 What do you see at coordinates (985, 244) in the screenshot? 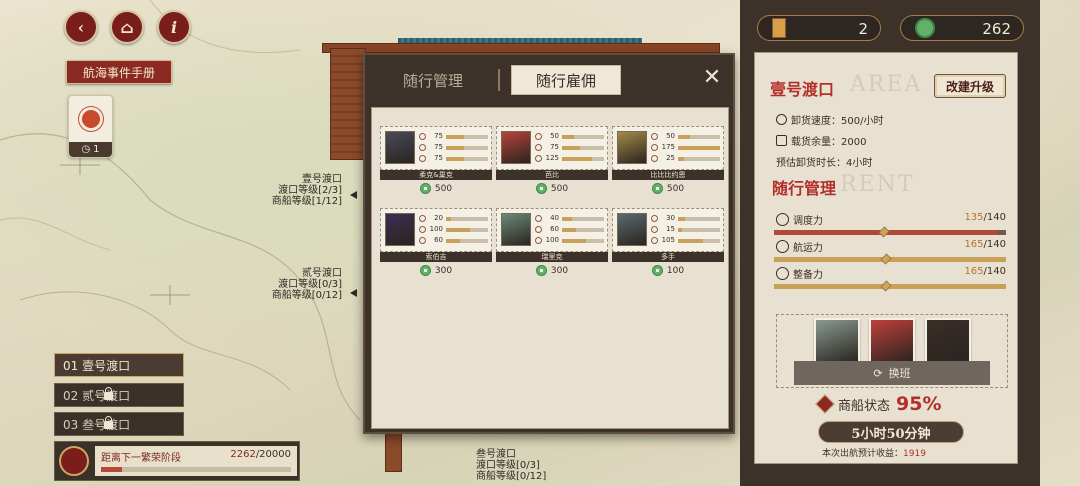
I see `escort-stat-value: 165/140` at bounding box center [985, 244].